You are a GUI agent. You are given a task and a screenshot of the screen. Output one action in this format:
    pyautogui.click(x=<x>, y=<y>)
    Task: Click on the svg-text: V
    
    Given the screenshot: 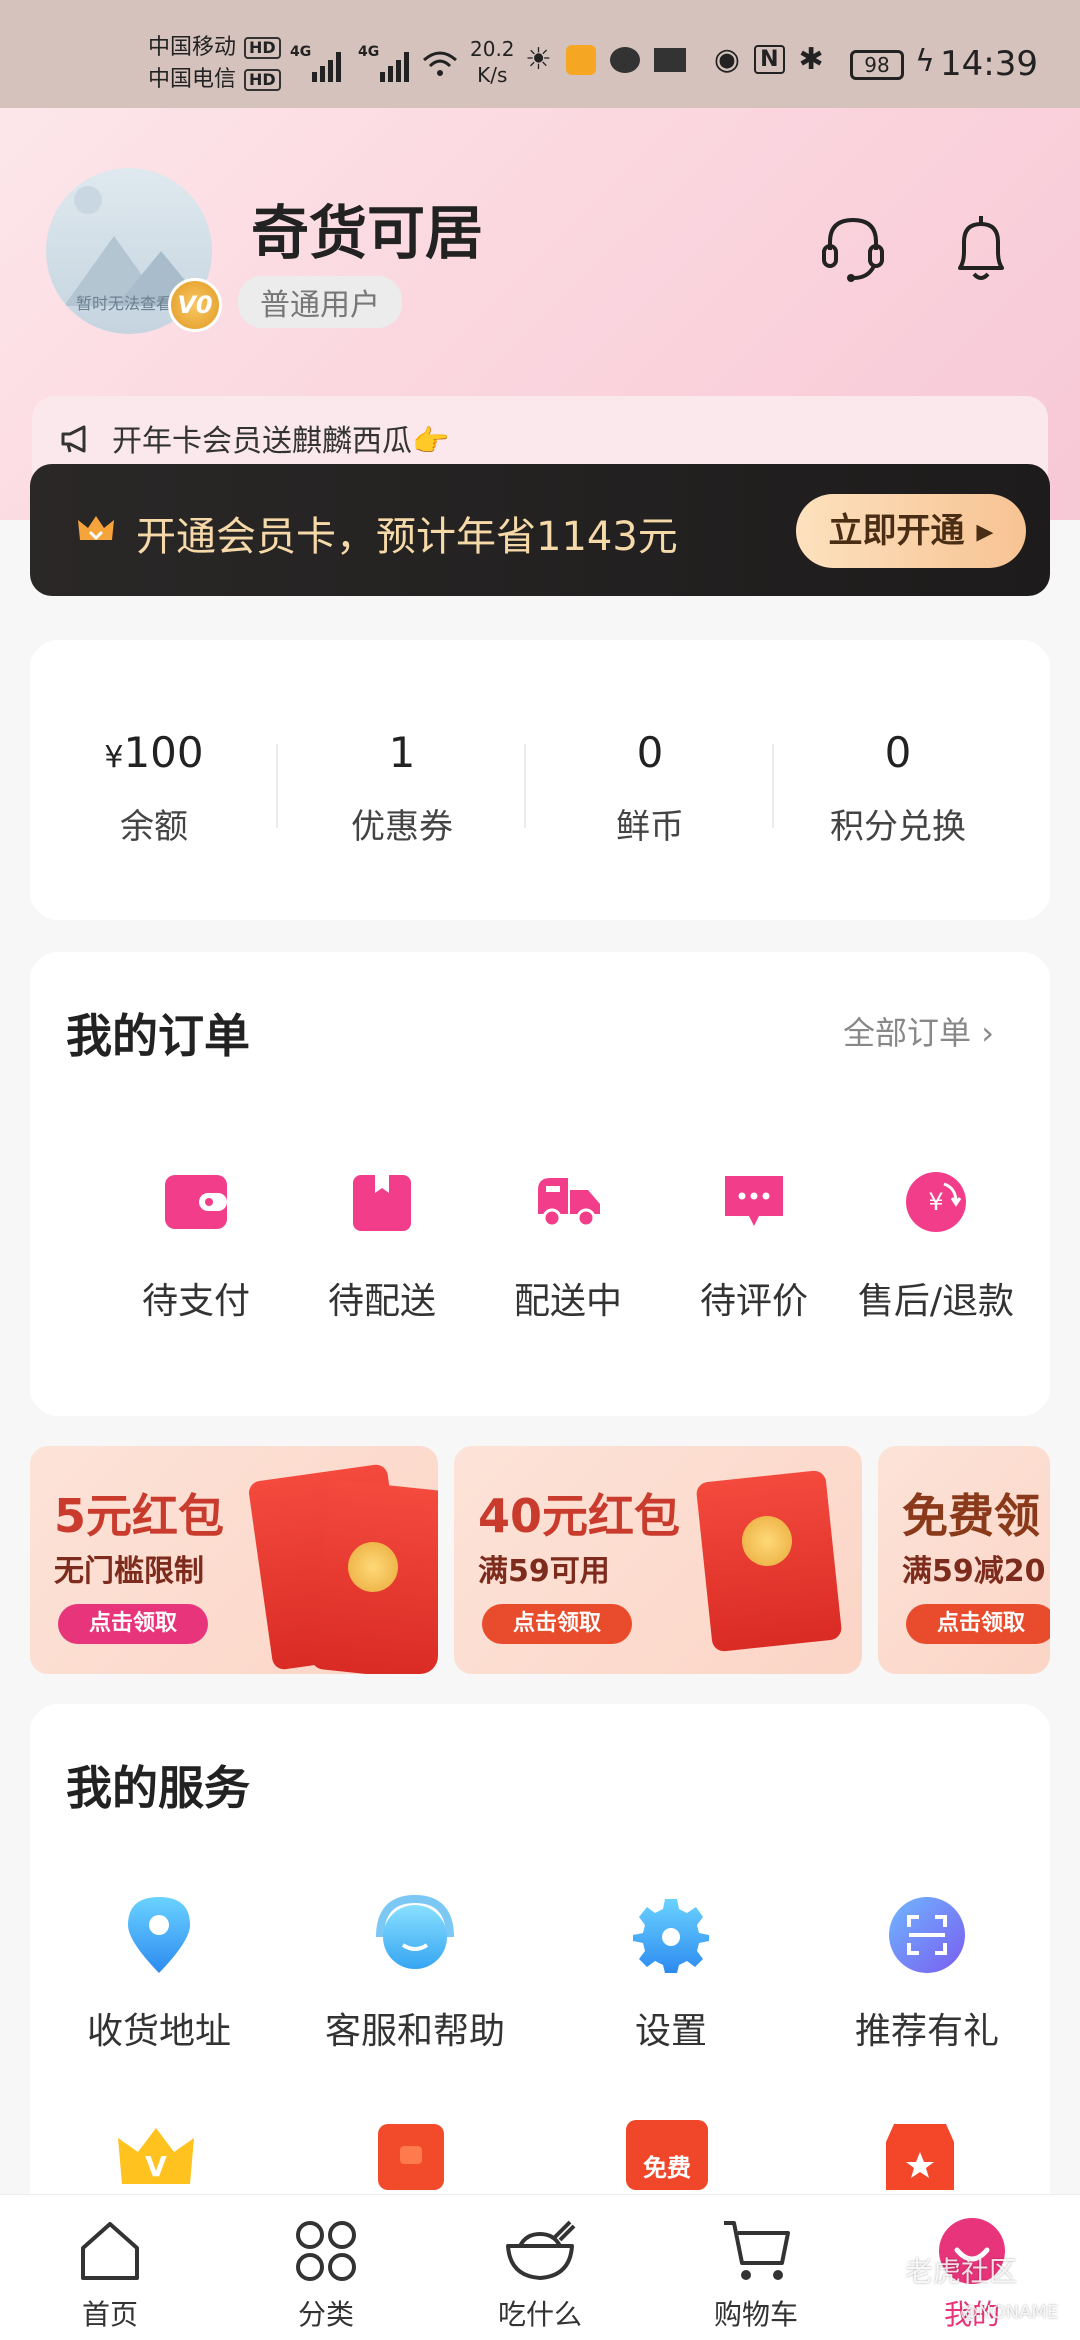 What is the action you would take?
    pyautogui.click(x=156, y=2166)
    